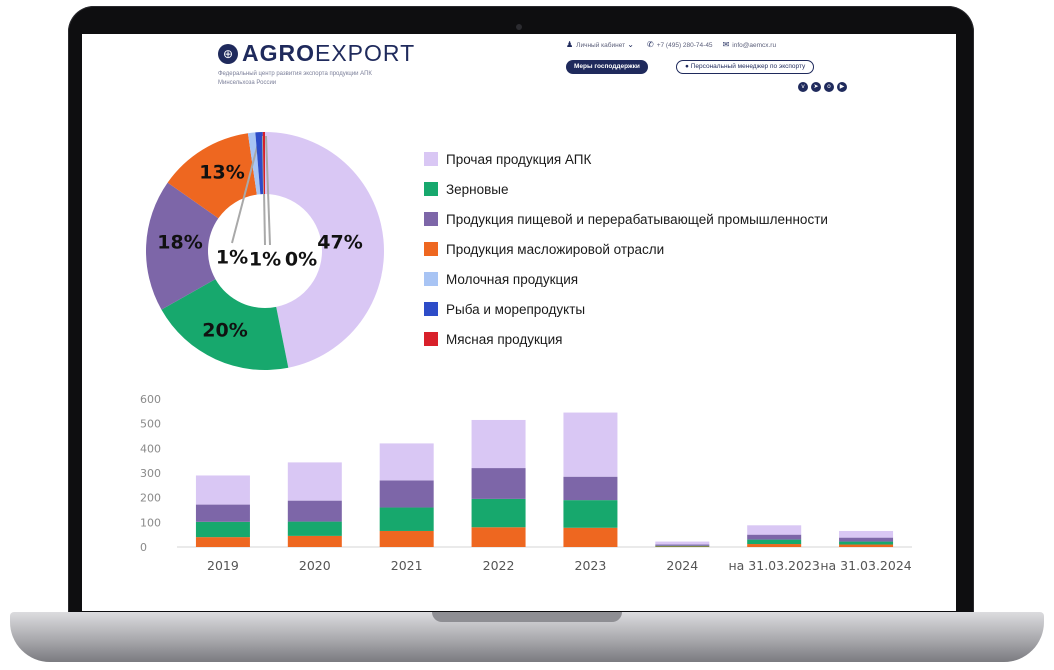 The height and width of the screenshot is (670, 1054). I want to click on legend-label: Прочая продукция АПК, so click(519, 159).